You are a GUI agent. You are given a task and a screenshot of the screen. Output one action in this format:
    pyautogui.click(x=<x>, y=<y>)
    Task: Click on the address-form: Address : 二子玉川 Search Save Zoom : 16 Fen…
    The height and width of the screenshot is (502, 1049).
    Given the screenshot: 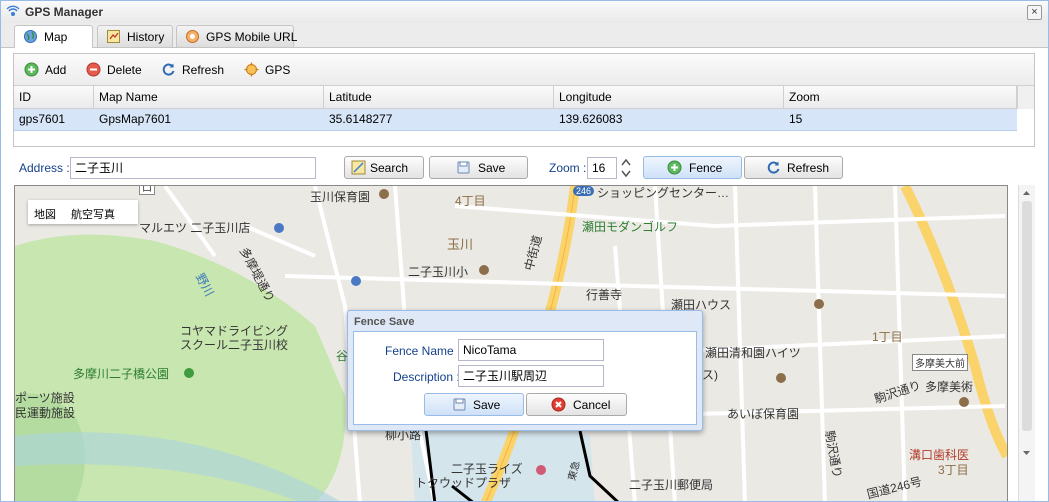 What is the action you would take?
    pyautogui.click(x=524, y=167)
    